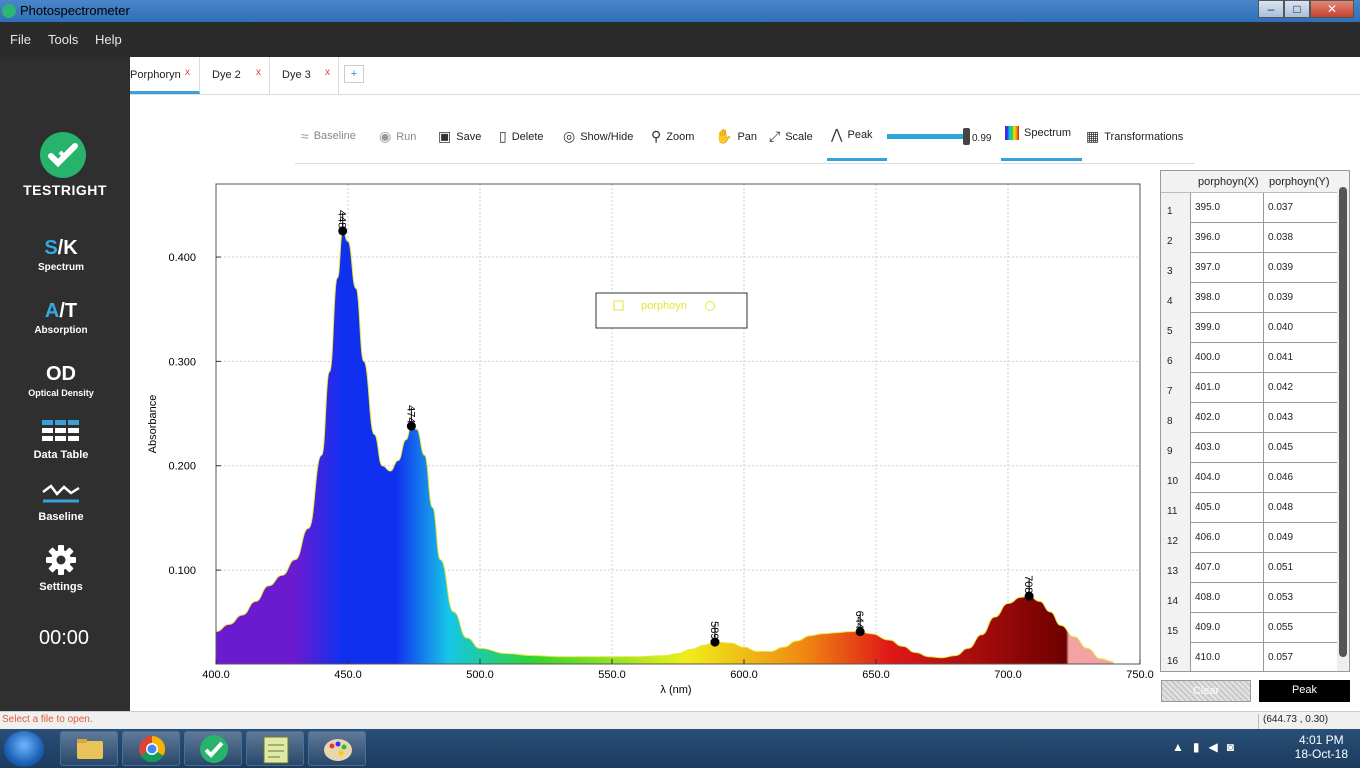 The height and width of the screenshot is (770, 1360). I want to click on menu-bar: File Tools Help, so click(680, 39).